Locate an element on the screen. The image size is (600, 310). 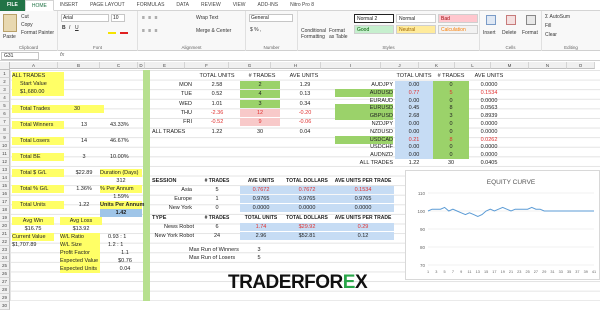
row-header-12: 12 is located at coordinates (5, 162).